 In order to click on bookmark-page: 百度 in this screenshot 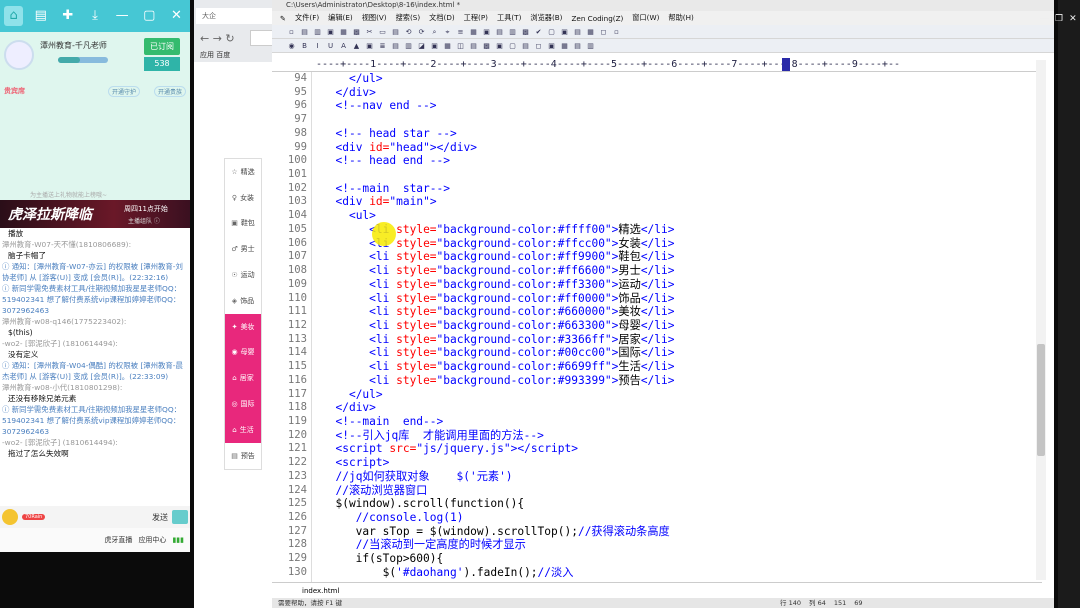, I will do `click(223, 55)`.